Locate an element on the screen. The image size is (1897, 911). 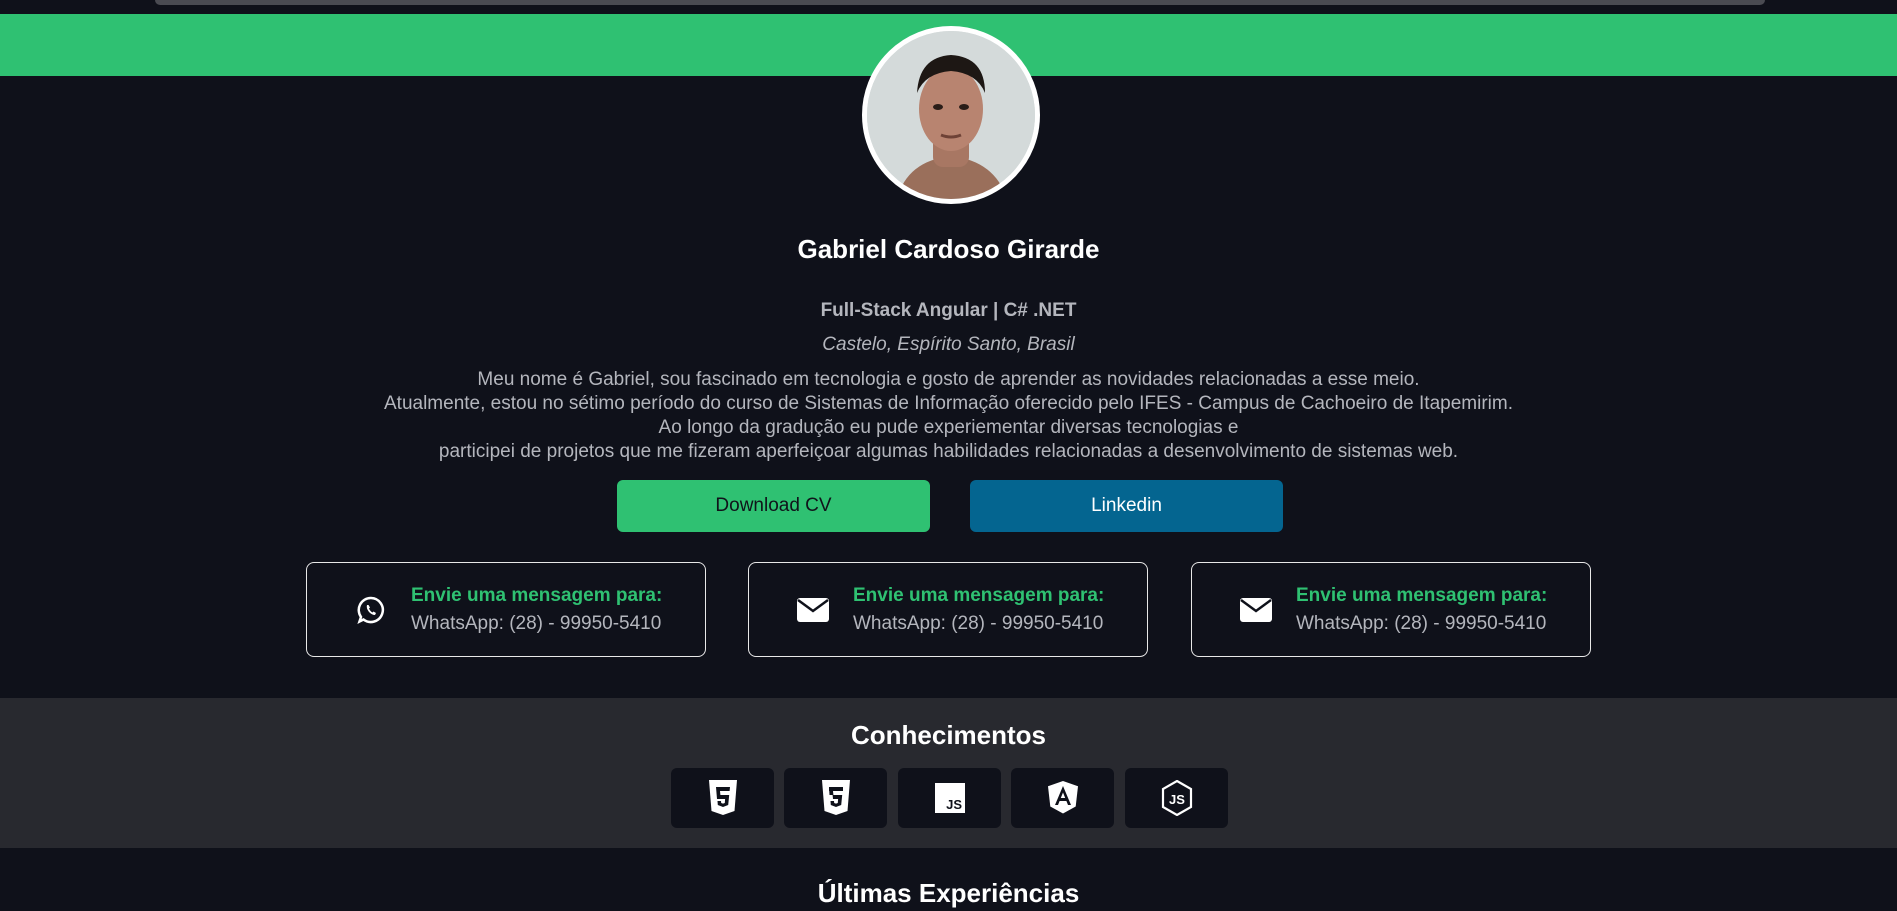
browser-top-strip is located at coordinates (948, 7).